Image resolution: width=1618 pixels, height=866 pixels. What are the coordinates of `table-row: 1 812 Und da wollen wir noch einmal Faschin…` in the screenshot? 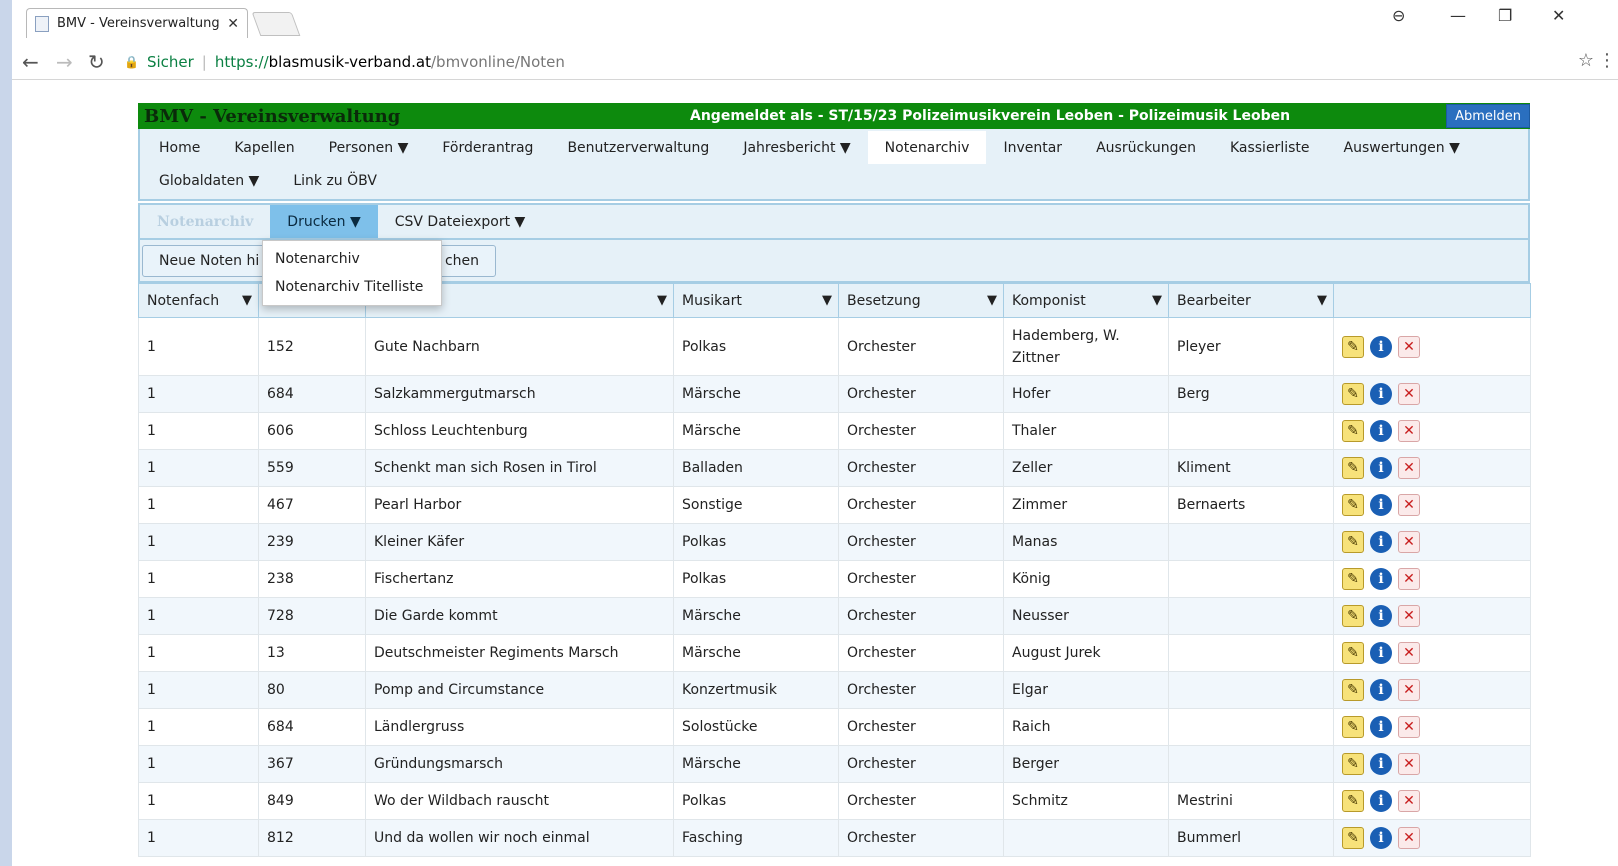 It's located at (834, 838).